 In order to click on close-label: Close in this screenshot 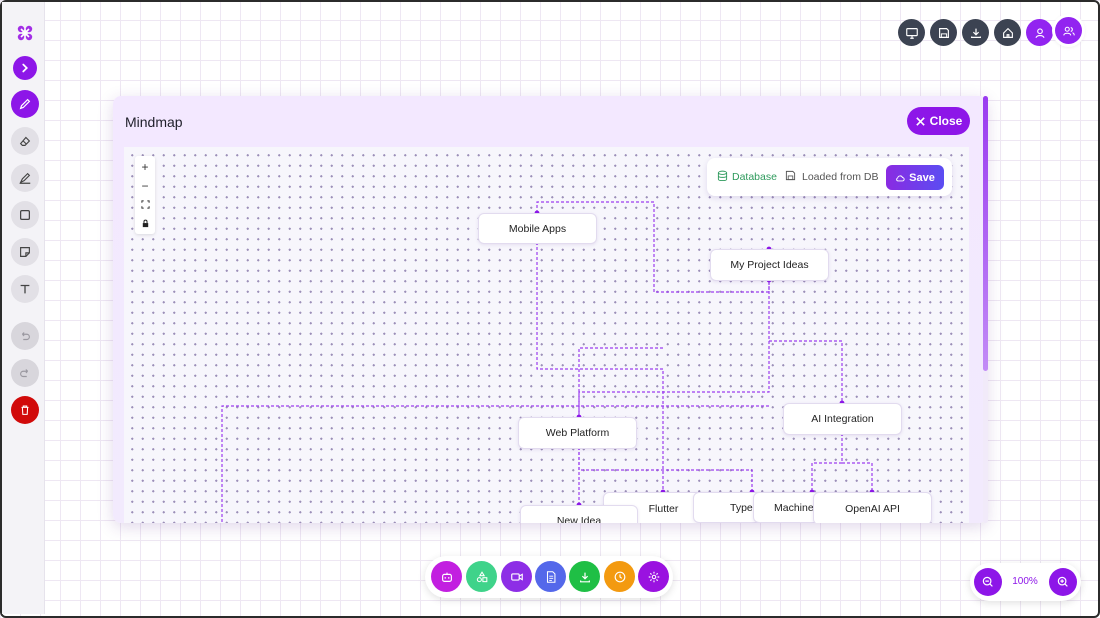, I will do `click(946, 121)`.